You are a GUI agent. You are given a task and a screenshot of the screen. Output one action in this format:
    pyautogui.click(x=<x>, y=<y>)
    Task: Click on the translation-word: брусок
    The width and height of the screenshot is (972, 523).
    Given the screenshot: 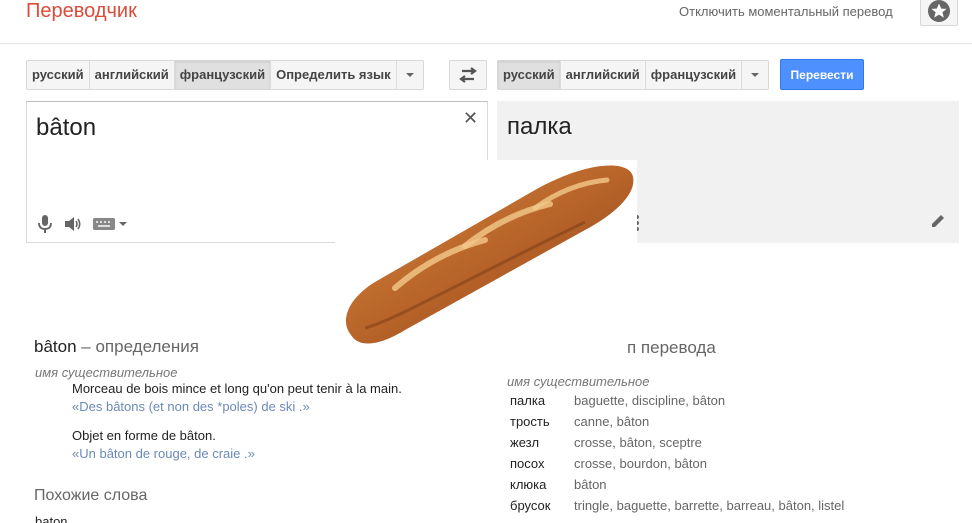 What is the action you would take?
    pyautogui.click(x=542, y=505)
    